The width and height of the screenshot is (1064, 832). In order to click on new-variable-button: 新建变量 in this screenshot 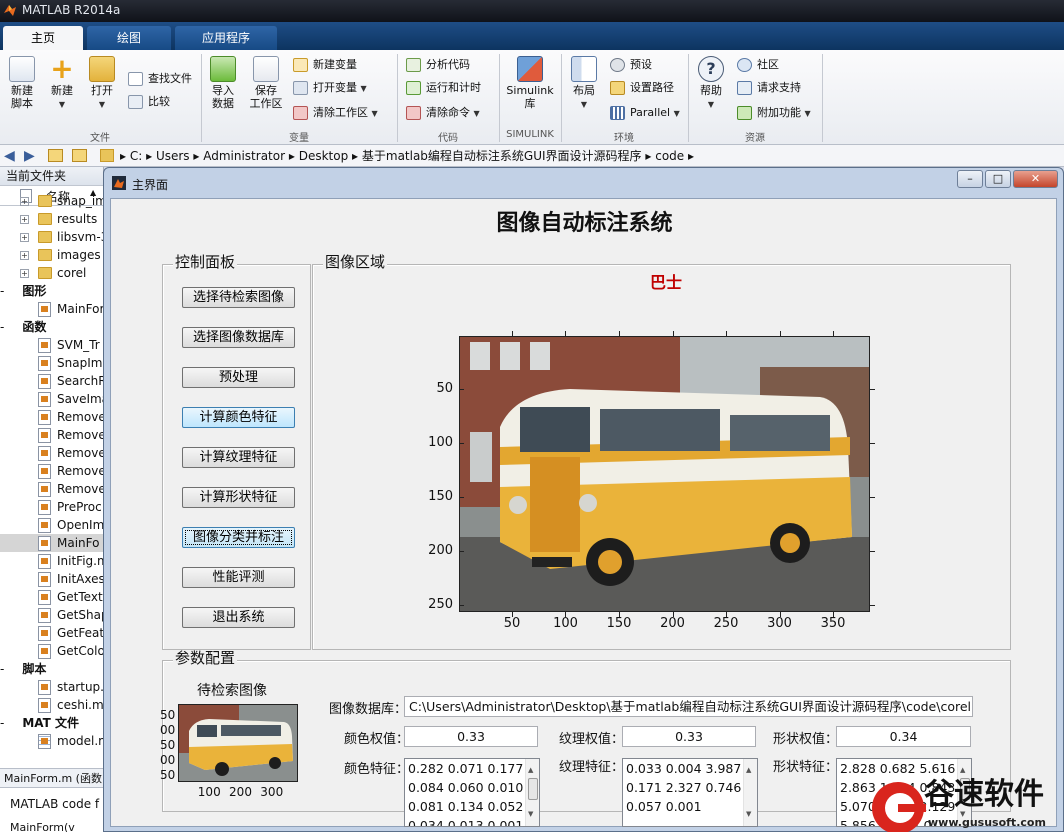, I will do `click(325, 65)`.